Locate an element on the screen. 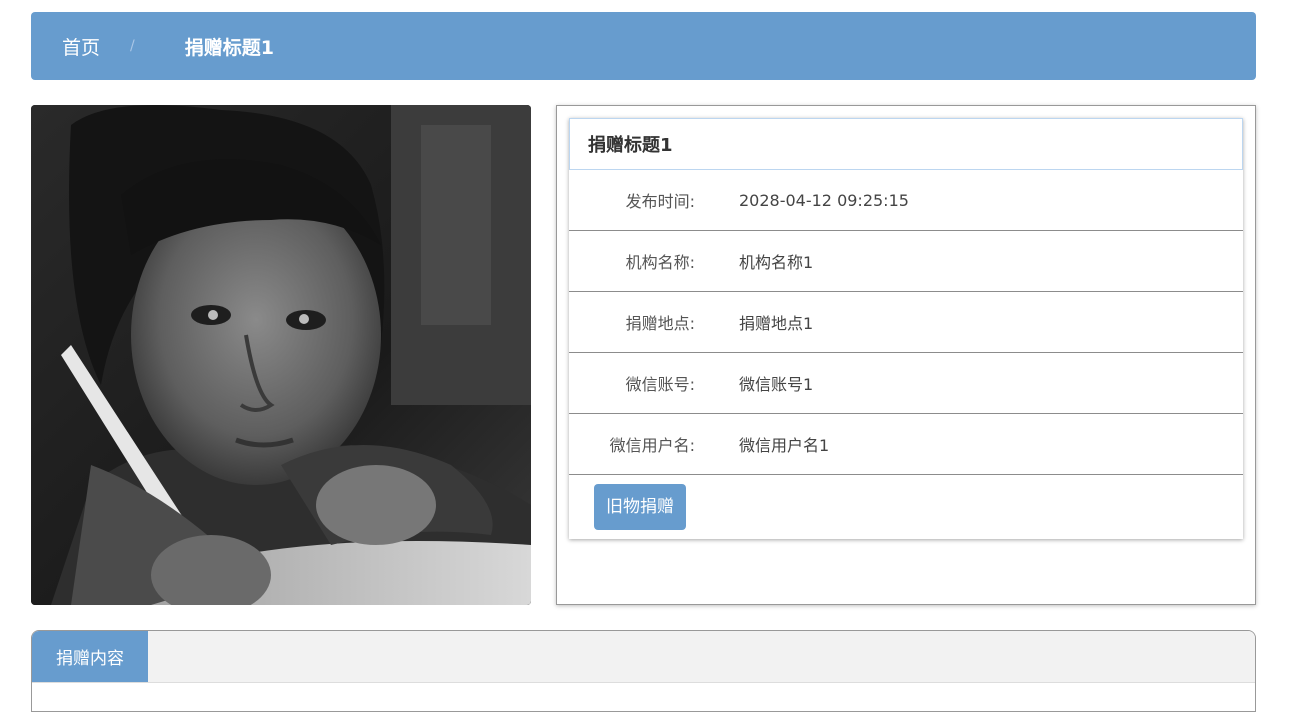 This screenshot has width=1298, height=712. detail-title: 捐赠标题1 is located at coordinates (906, 144).